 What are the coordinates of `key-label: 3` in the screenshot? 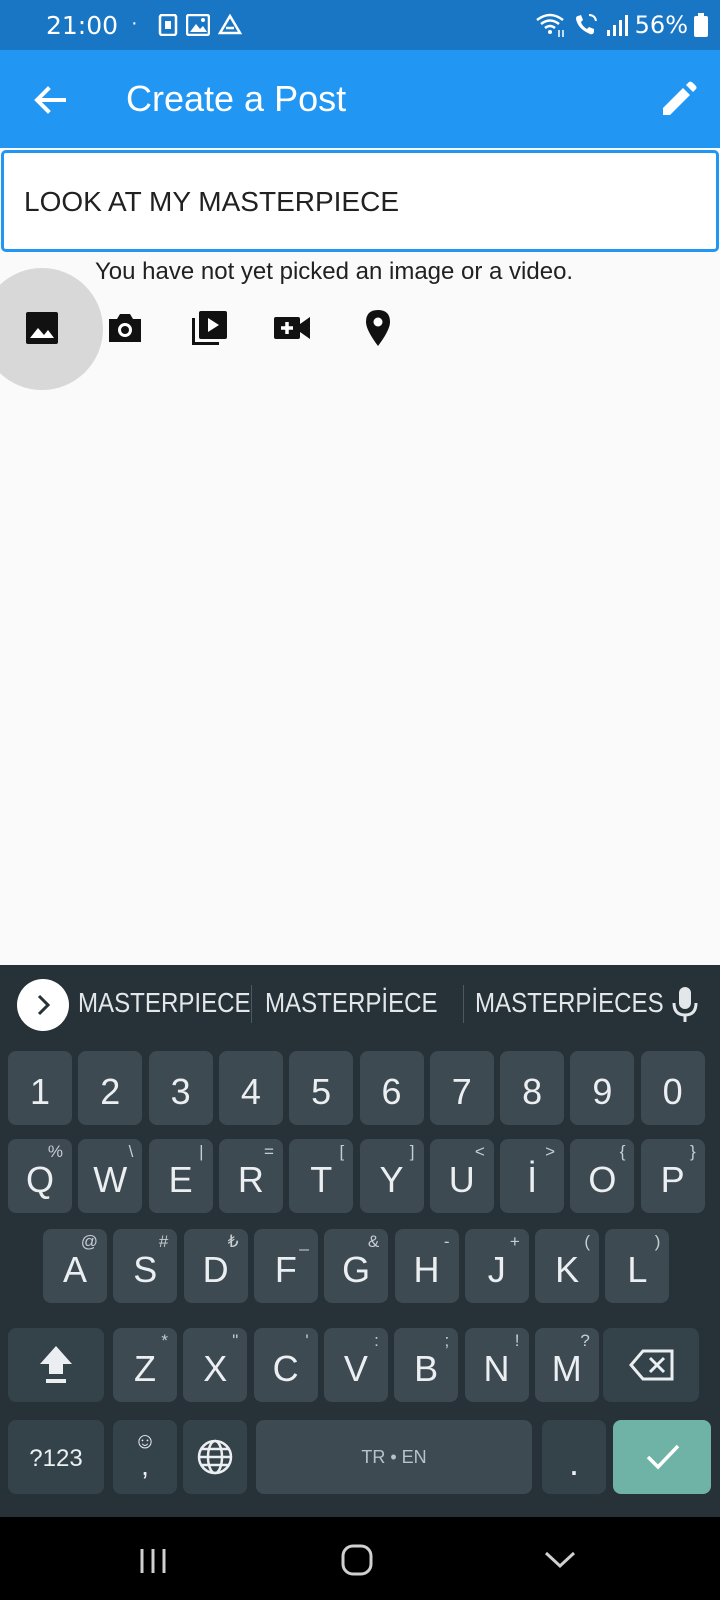 It's located at (180, 1091).